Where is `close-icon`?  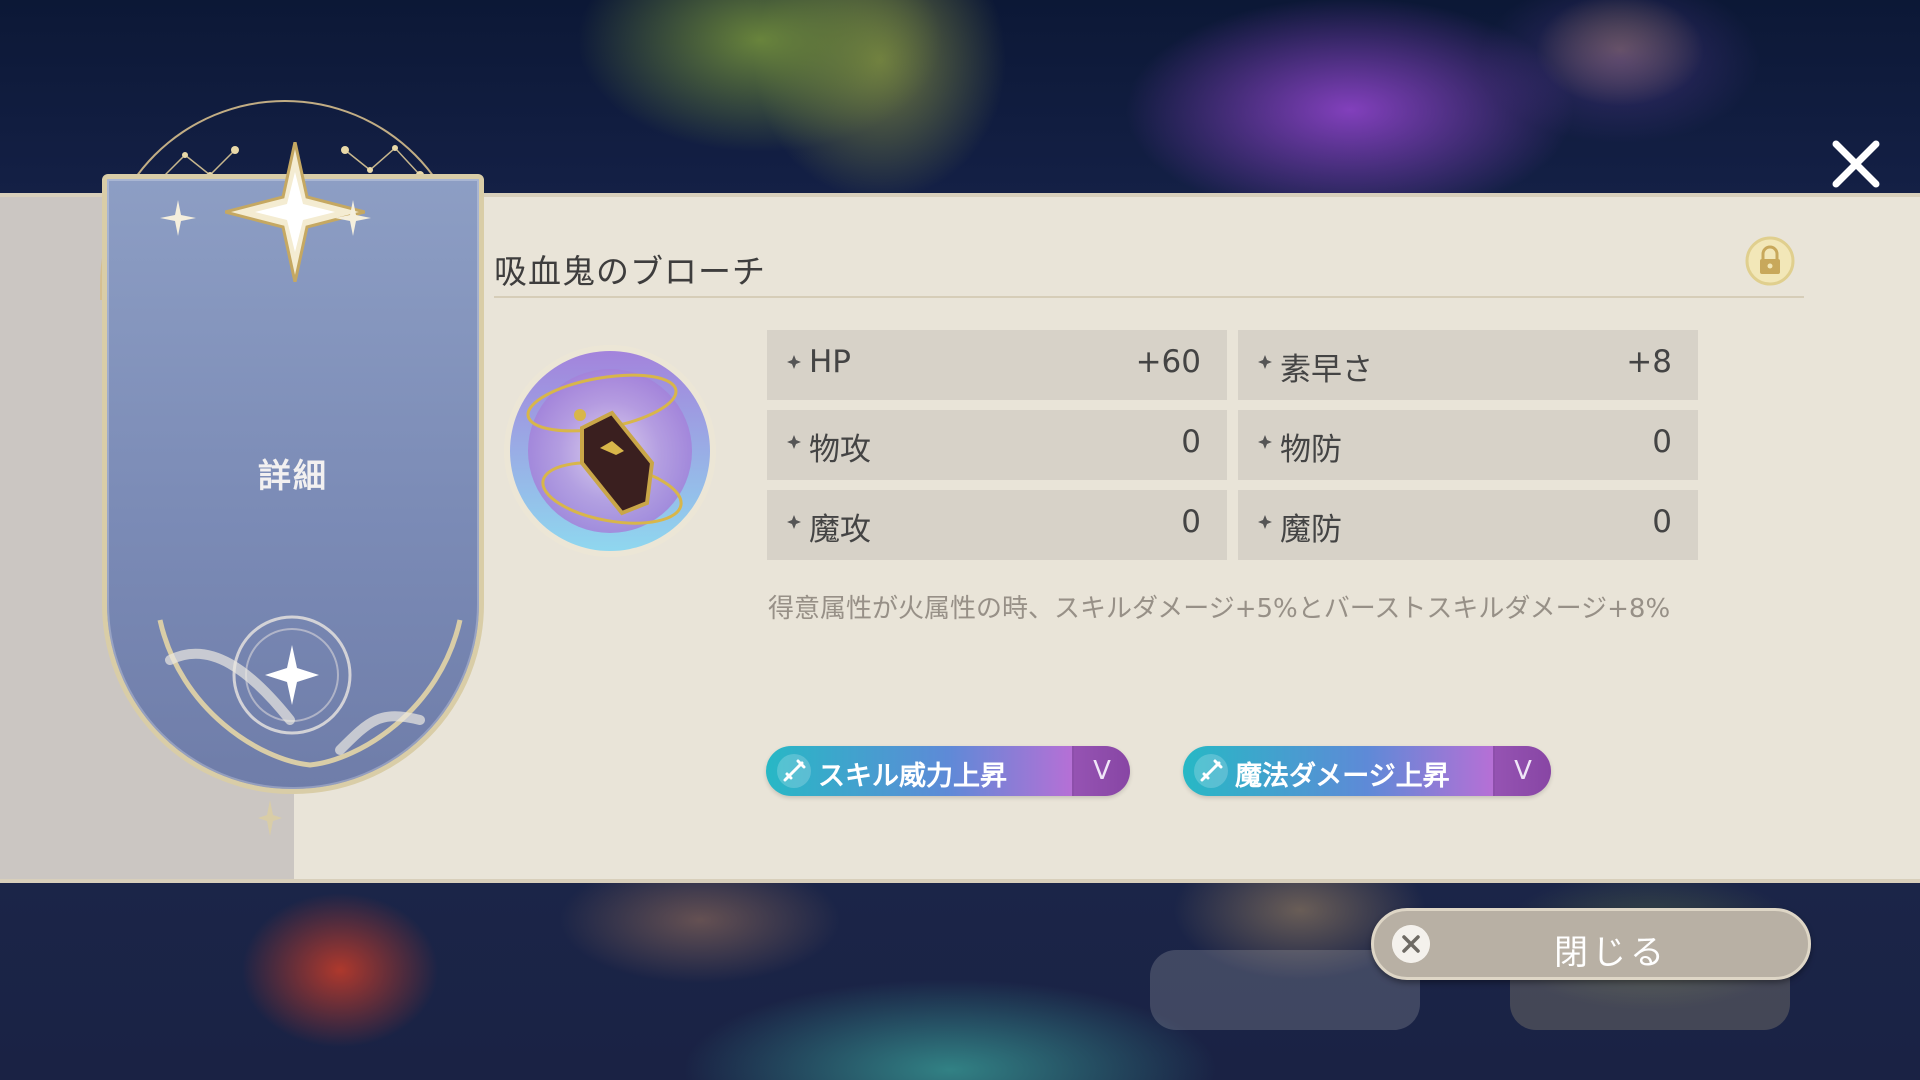
close-icon is located at coordinates (1856, 164).